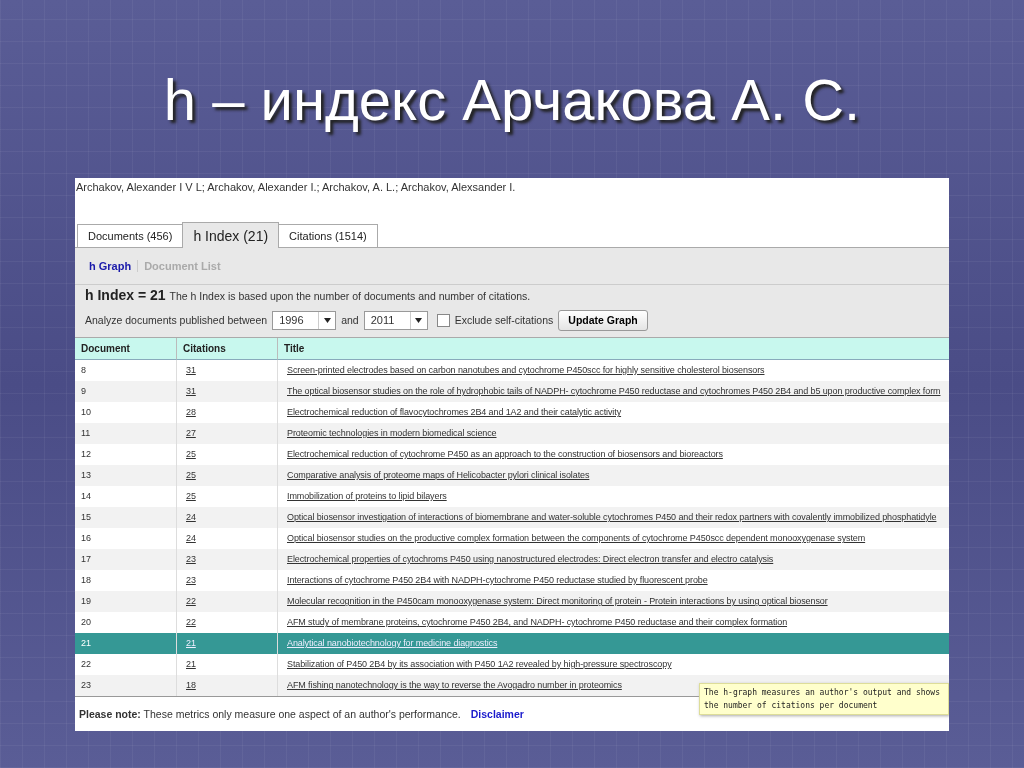 This screenshot has height=768, width=1024. What do you see at coordinates (497, 714) in the screenshot?
I see `disclaimer-link: Disclaimer` at bounding box center [497, 714].